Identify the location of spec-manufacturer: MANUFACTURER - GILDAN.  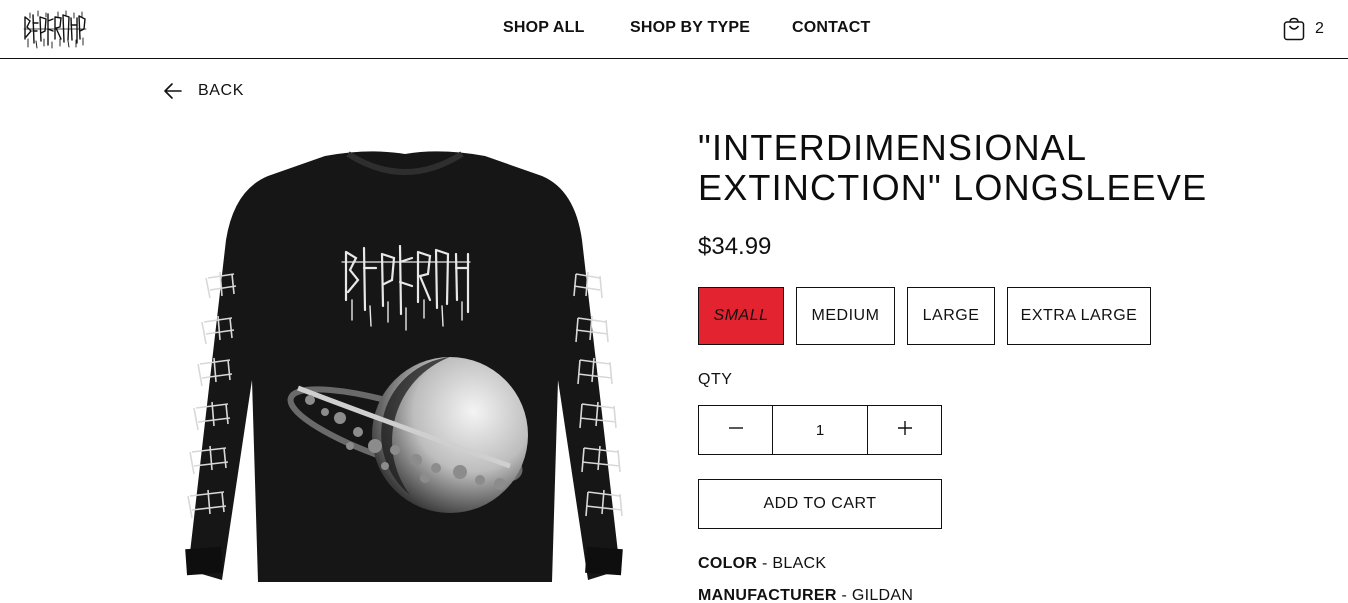
(805, 595).